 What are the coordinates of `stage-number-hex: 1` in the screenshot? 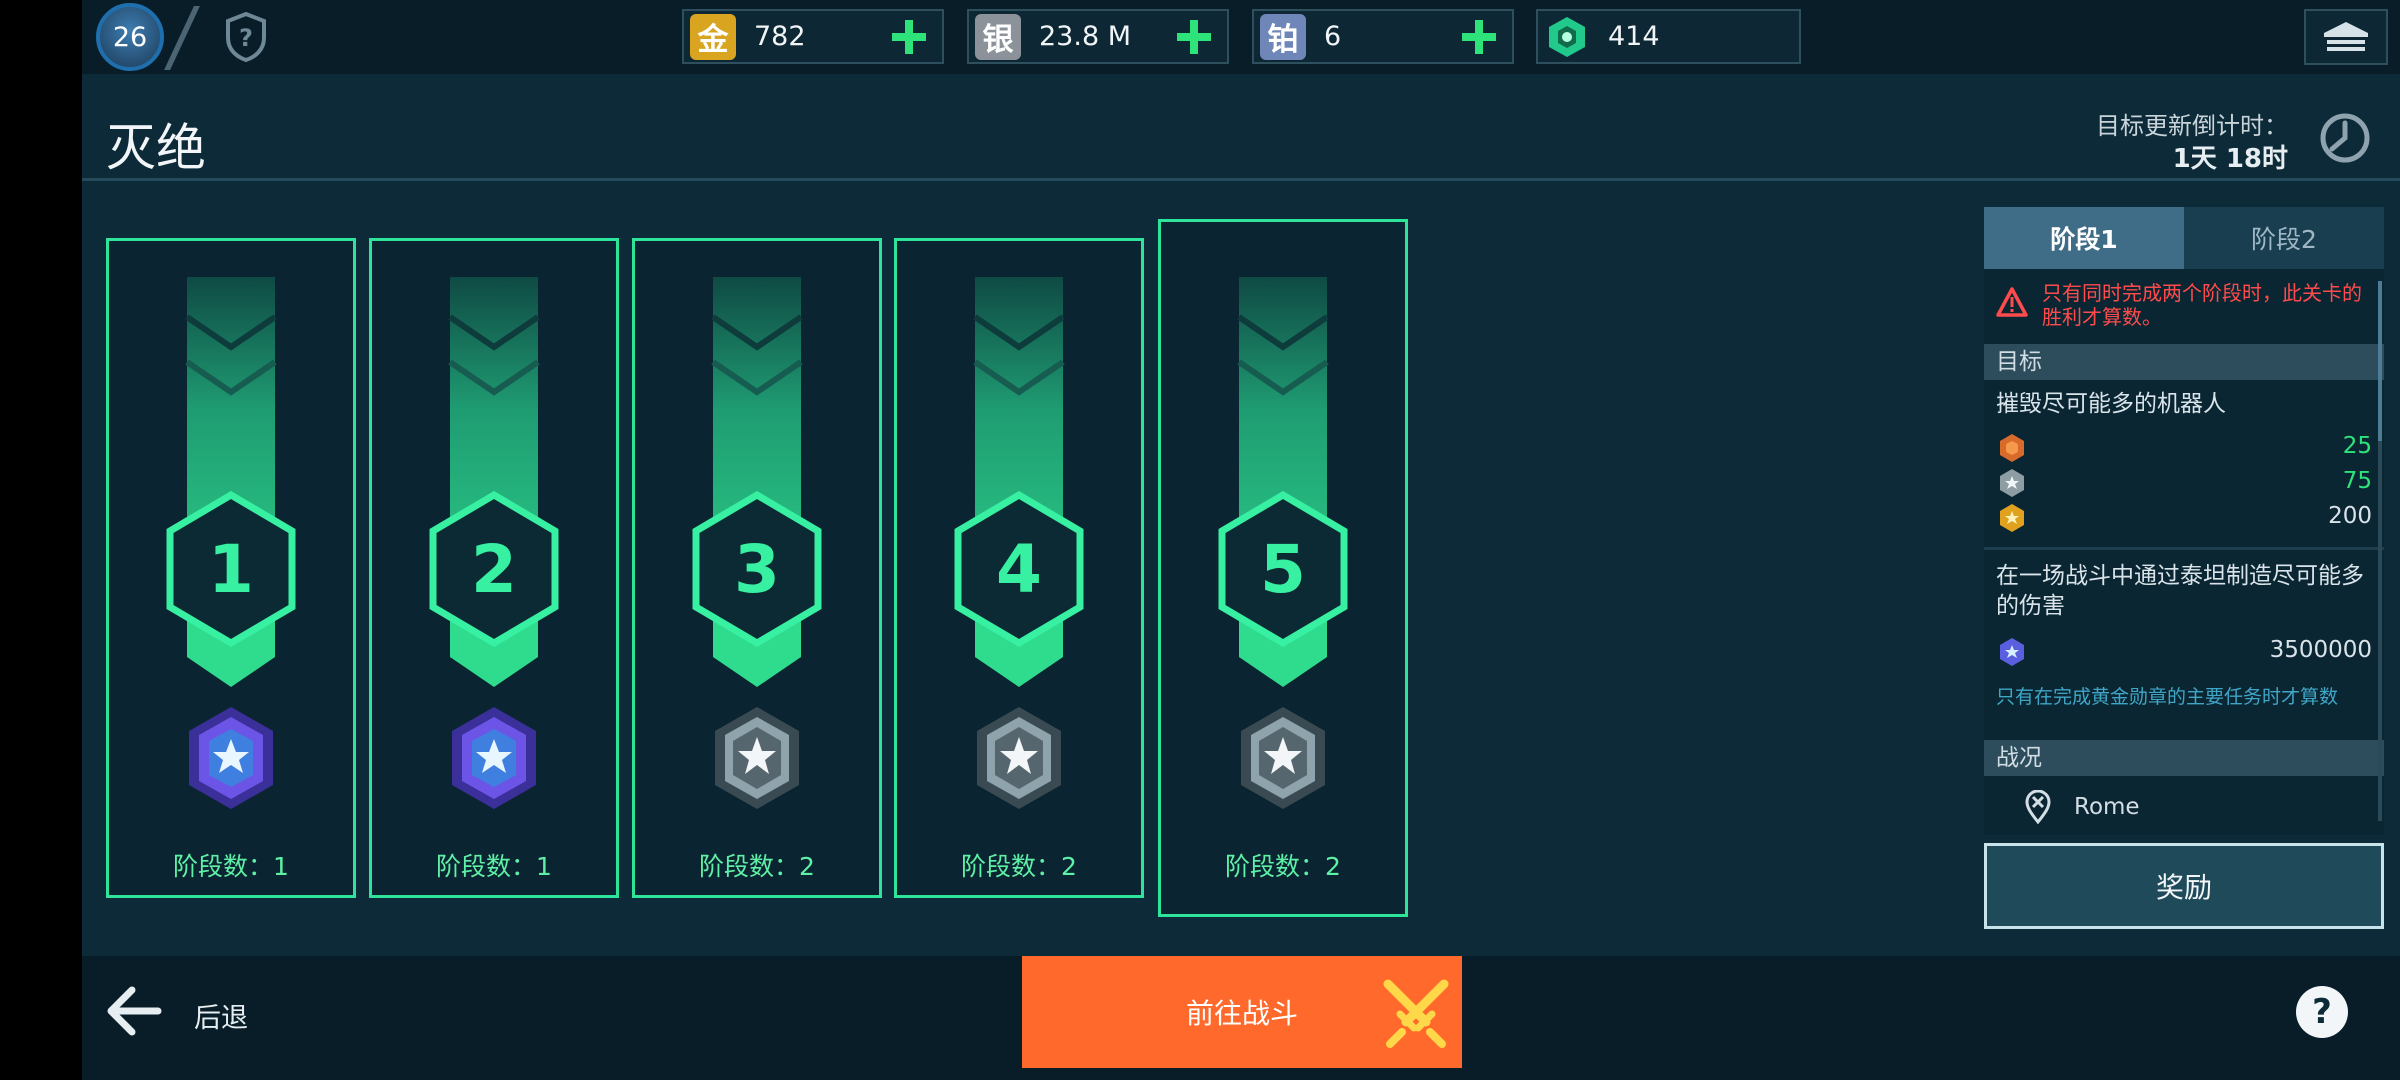 It's located at (231, 569).